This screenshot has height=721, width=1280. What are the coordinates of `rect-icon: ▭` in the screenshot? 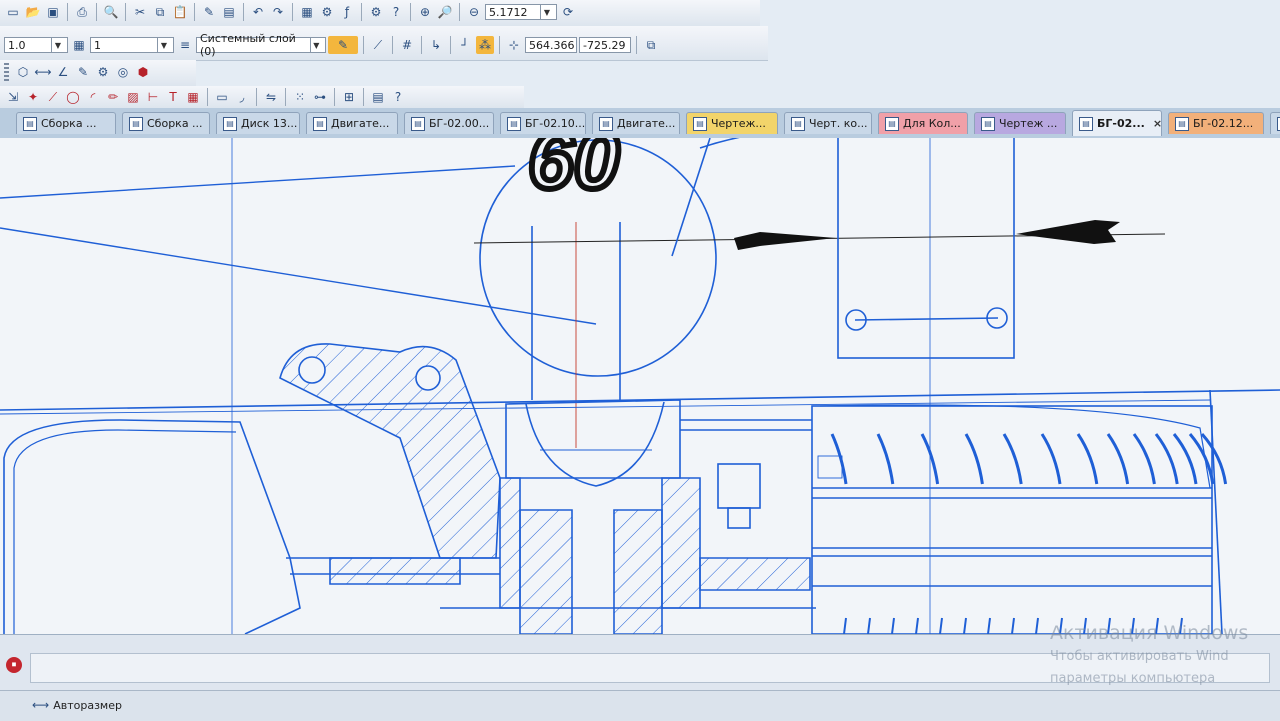 It's located at (222, 97).